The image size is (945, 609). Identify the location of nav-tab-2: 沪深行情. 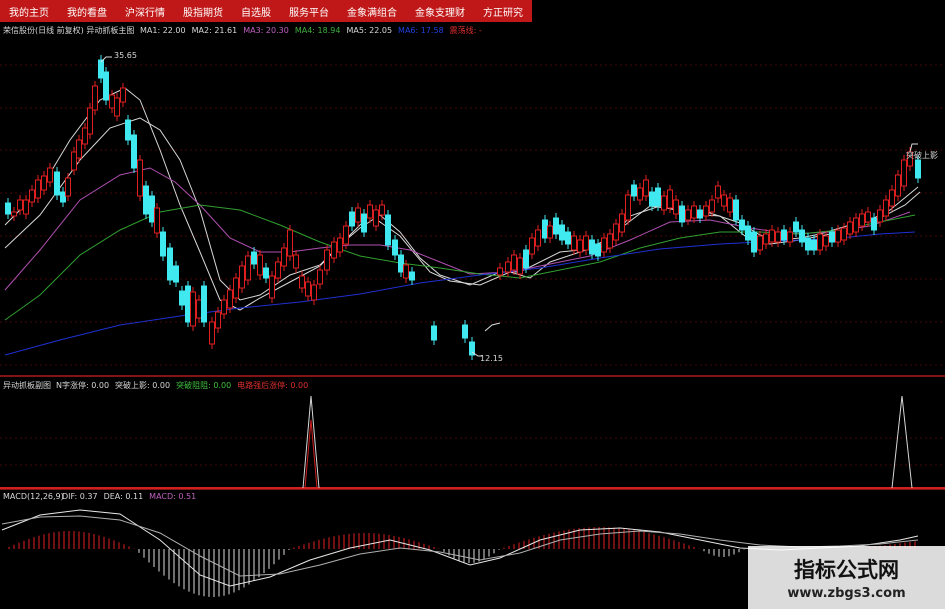
(145, 11).